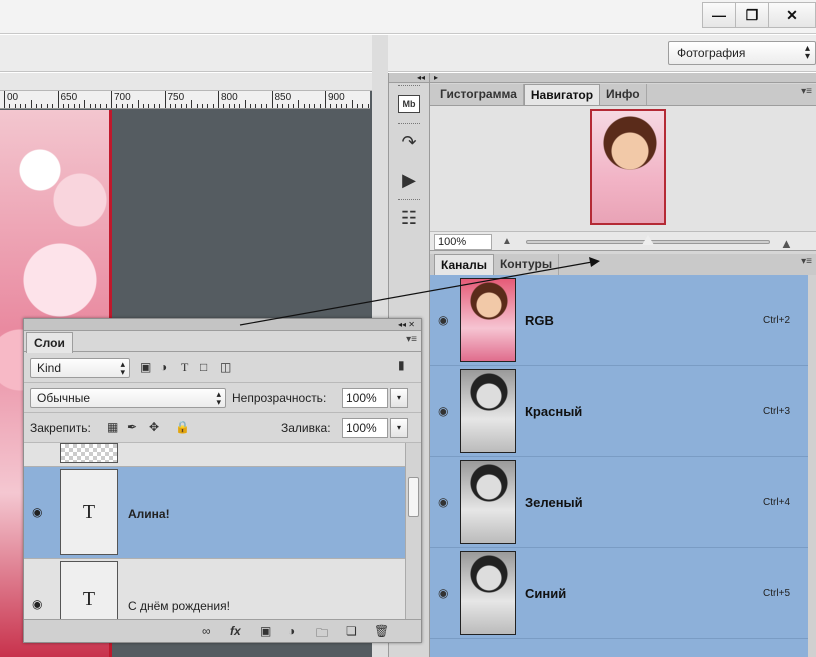  Describe the element at coordinates (623, 78) in the screenshot. I see `panel-collapse-bar: ▸` at that location.